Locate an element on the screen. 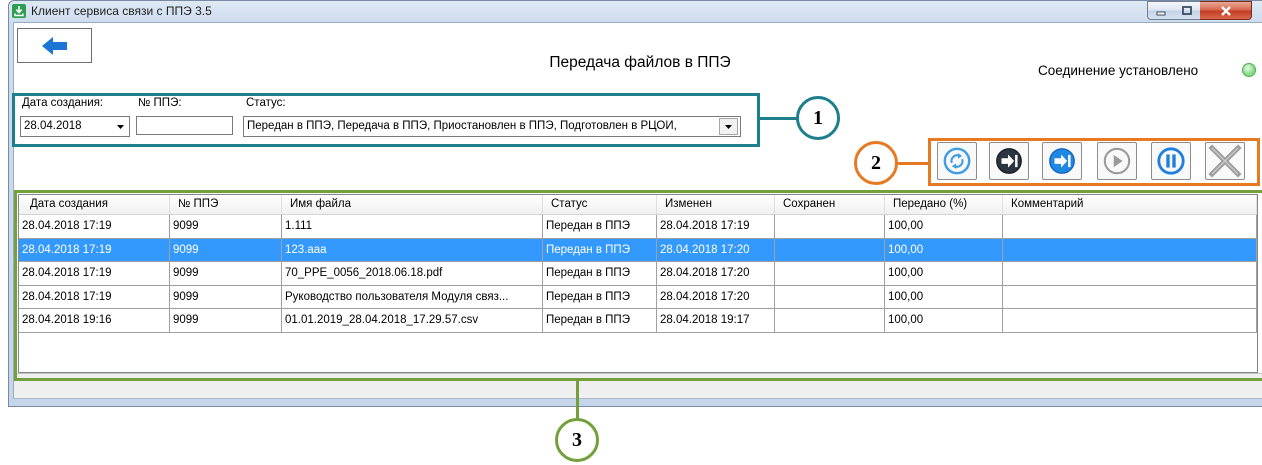 This screenshot has width=1262, height=465. refresh-icon is located at coordinates (957, 161).